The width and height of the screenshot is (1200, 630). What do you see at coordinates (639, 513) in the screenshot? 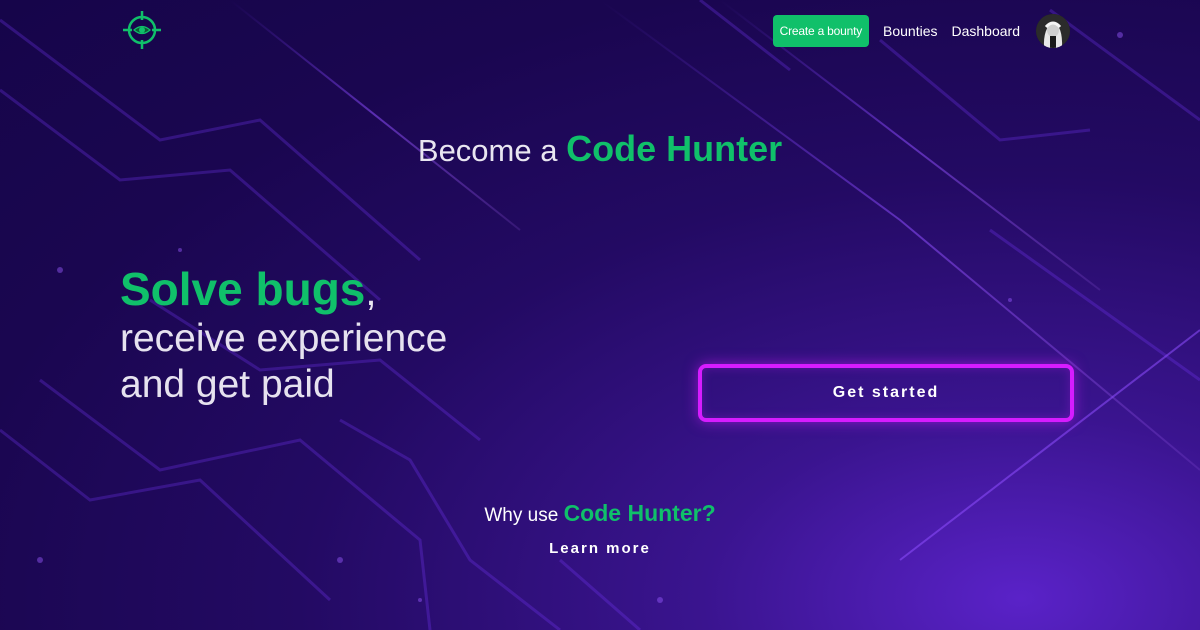
I see `why-brand: Code Hunter?` at bounding box center [639, 513].